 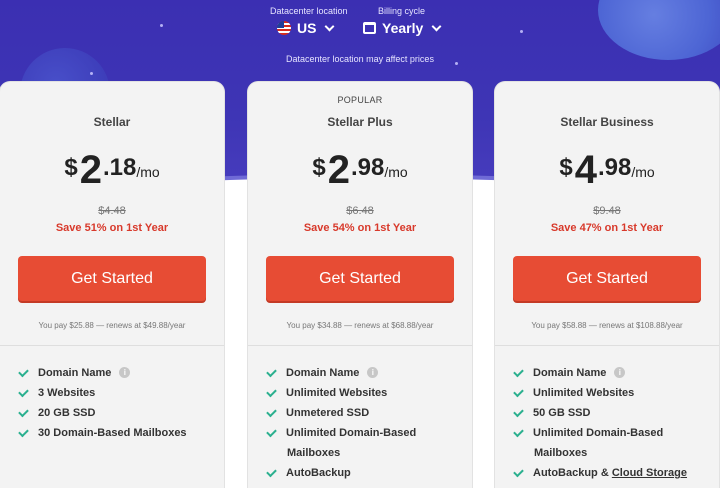 What do you see at coordinates (309, 11) in the screenshot?
I see `datacenter-label: Datacenter location` at bounding box center [309, 11].